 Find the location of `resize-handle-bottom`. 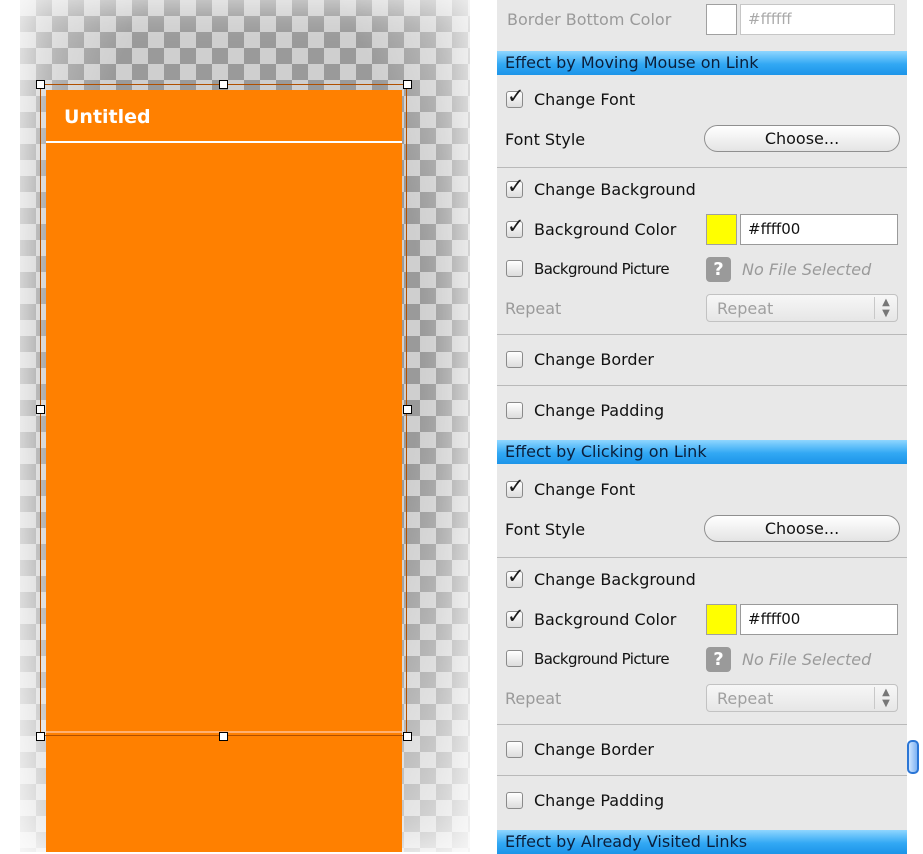

resize-handle-bottom is located at coordinates (223, 736).